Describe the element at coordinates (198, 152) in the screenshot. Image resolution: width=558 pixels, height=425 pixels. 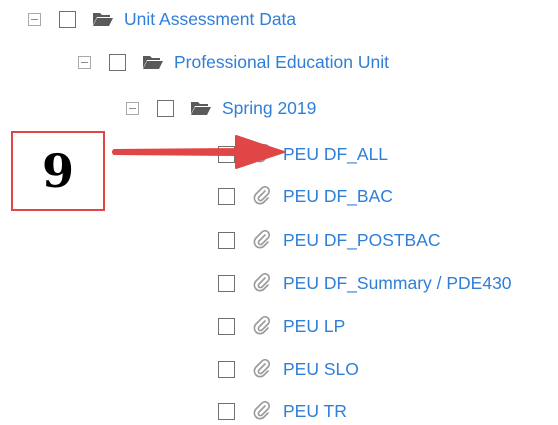
I see `callout-arrow-icon` at that location.